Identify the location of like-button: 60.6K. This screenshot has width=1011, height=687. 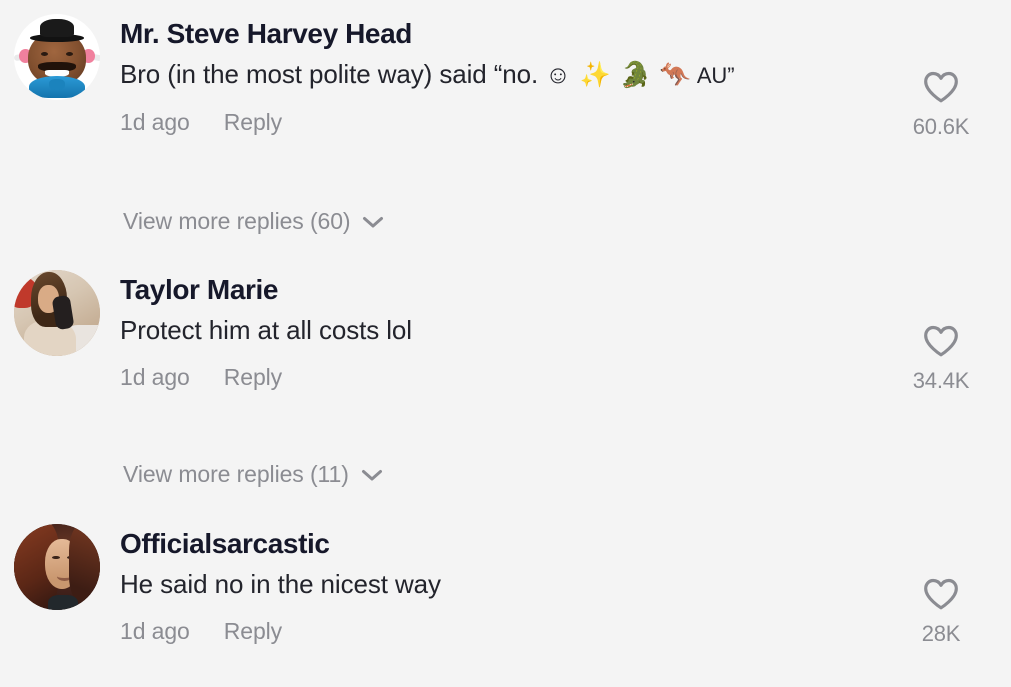
(941, 104).